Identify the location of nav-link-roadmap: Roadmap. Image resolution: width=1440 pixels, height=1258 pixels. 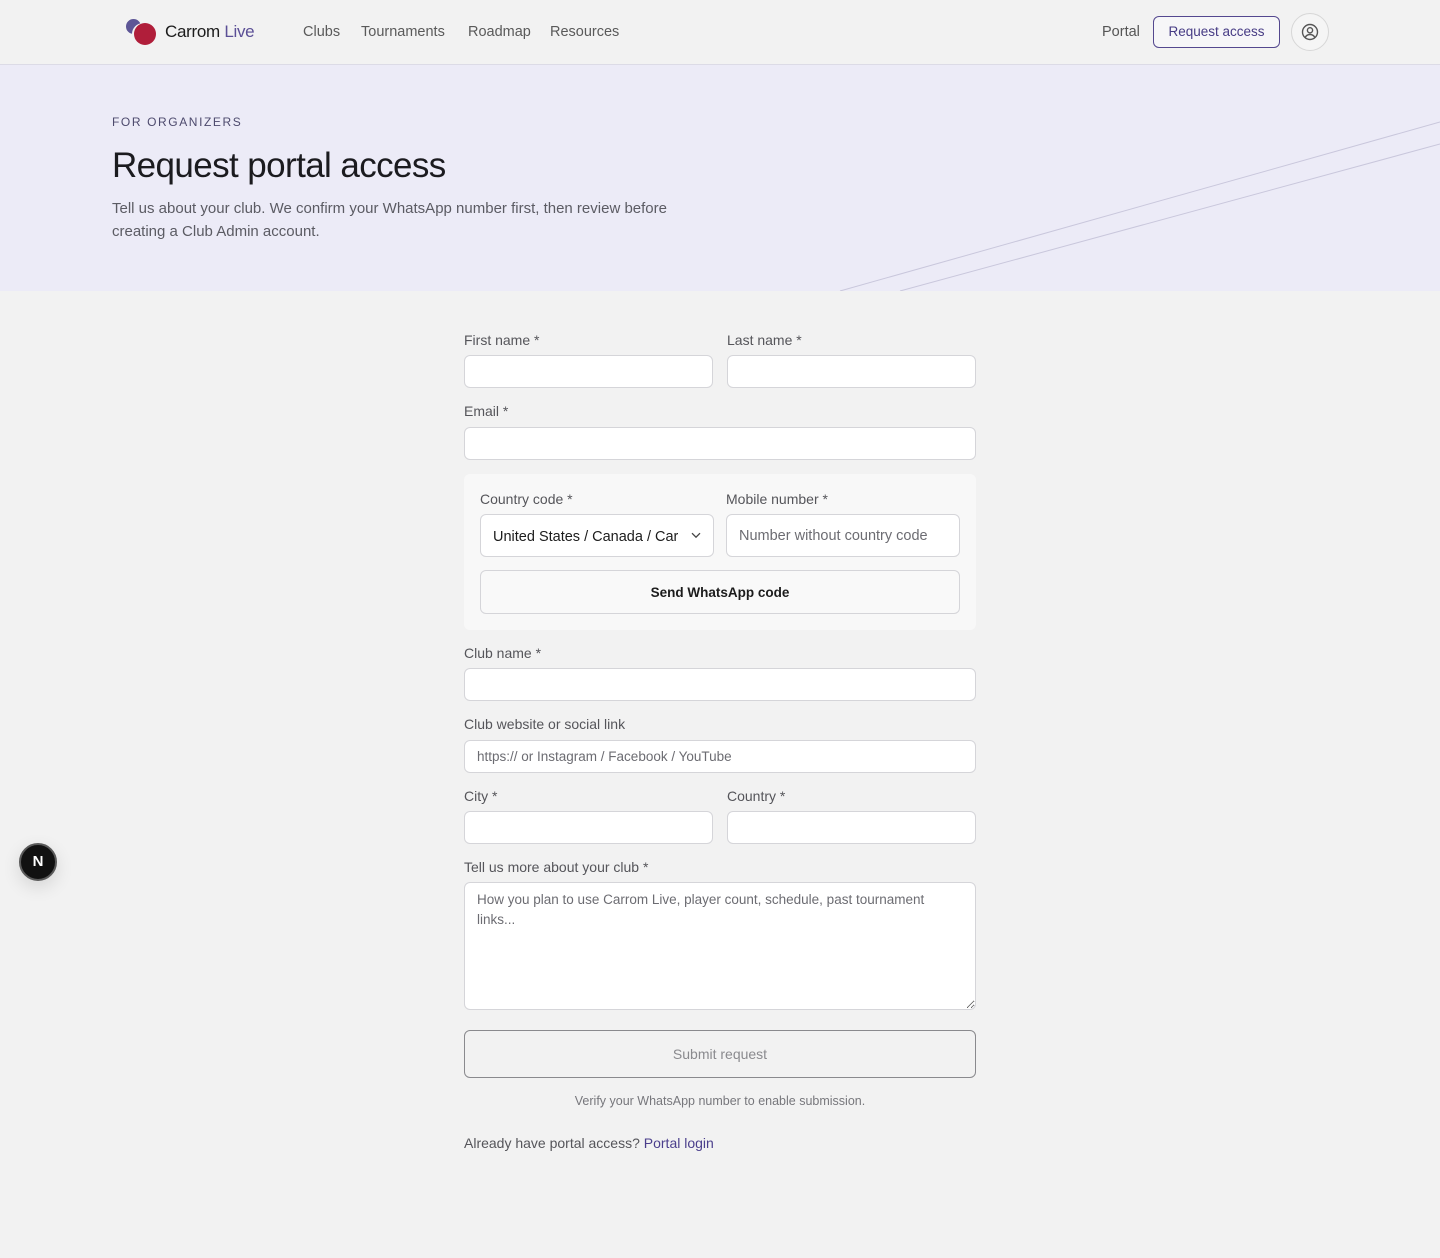
(499, 32).